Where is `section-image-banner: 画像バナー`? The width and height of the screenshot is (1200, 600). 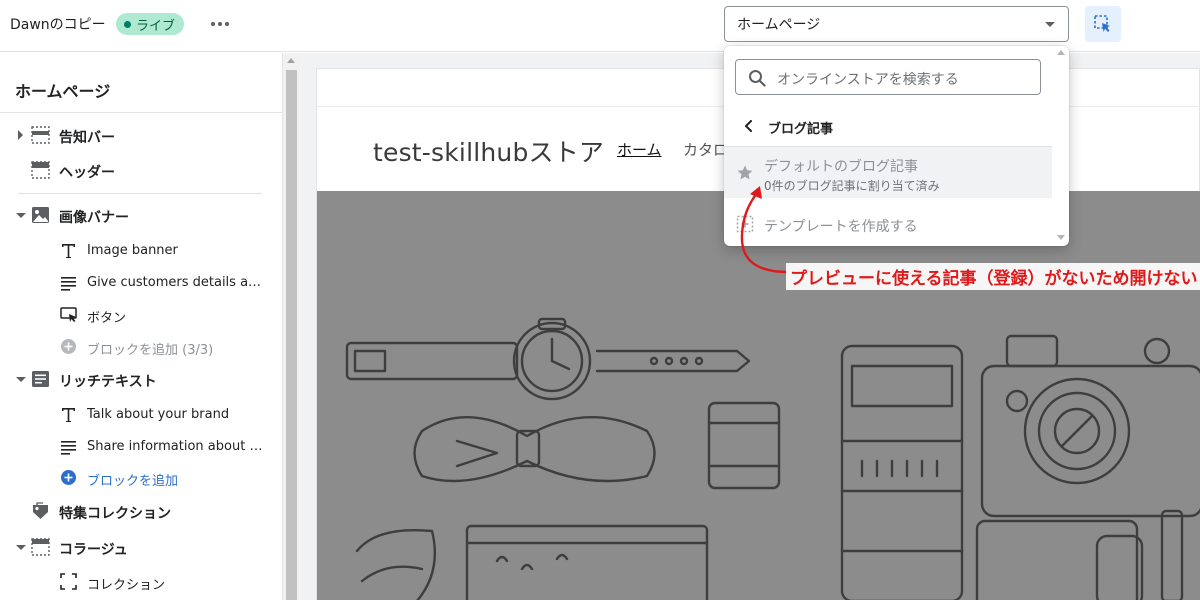
section-image-banner: 画像バナー is located at coordinates (141, 215).